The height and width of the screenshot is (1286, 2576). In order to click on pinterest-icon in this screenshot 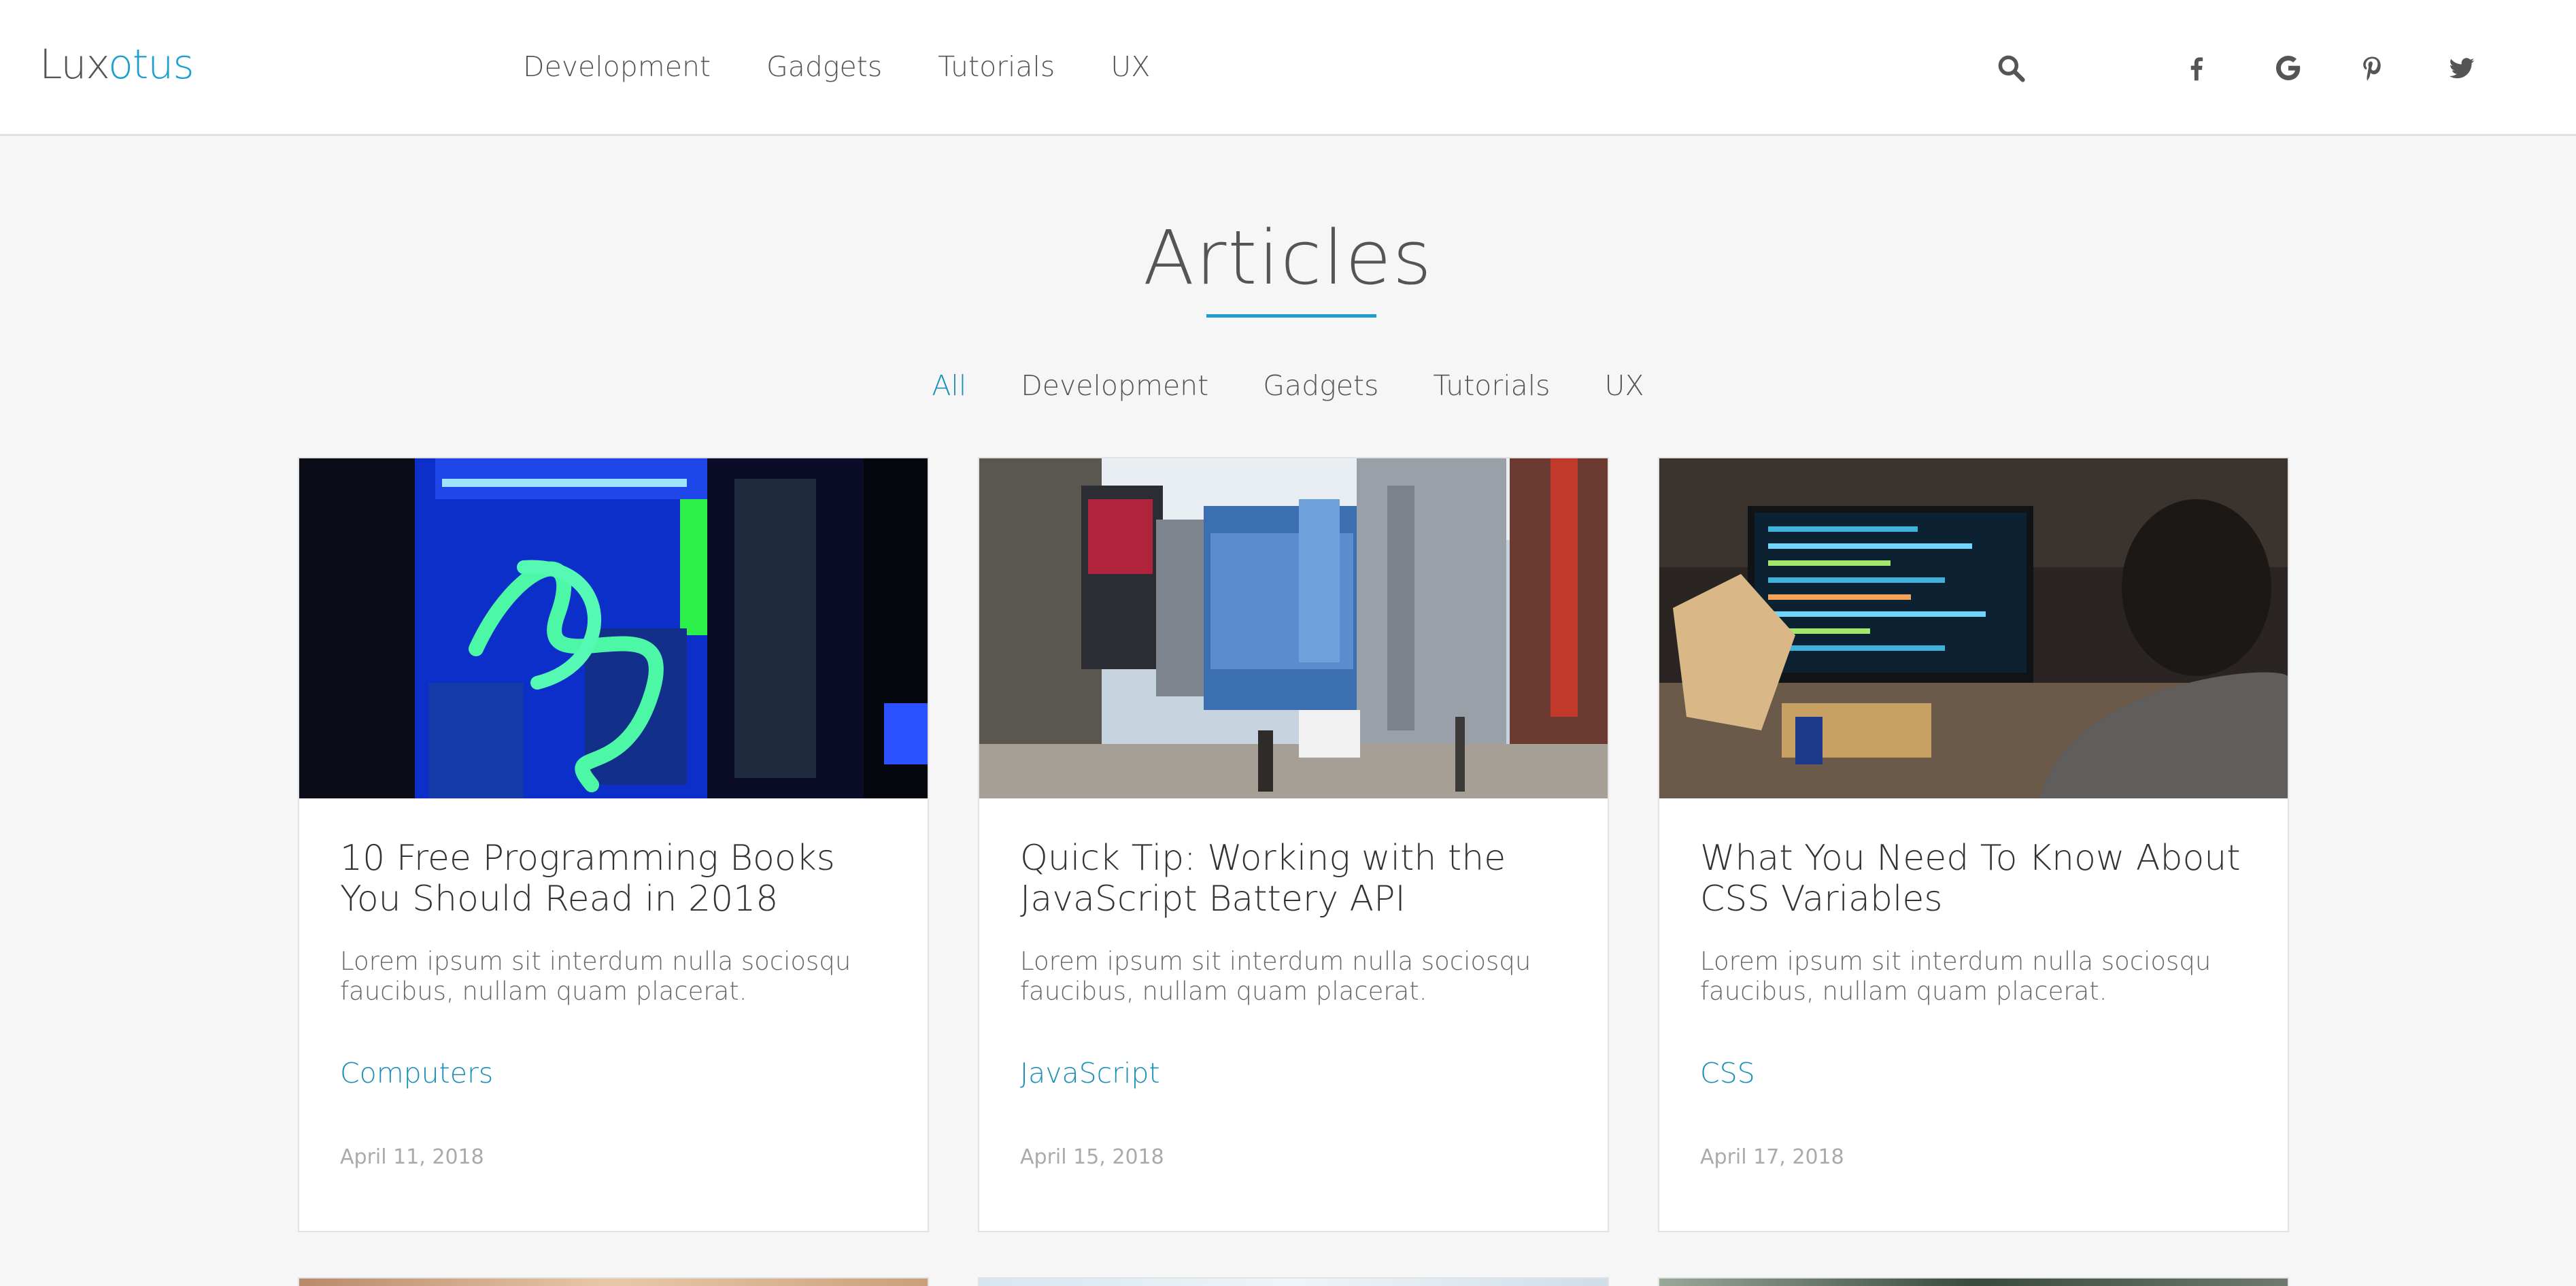, I will do `click(2372, 68)`.